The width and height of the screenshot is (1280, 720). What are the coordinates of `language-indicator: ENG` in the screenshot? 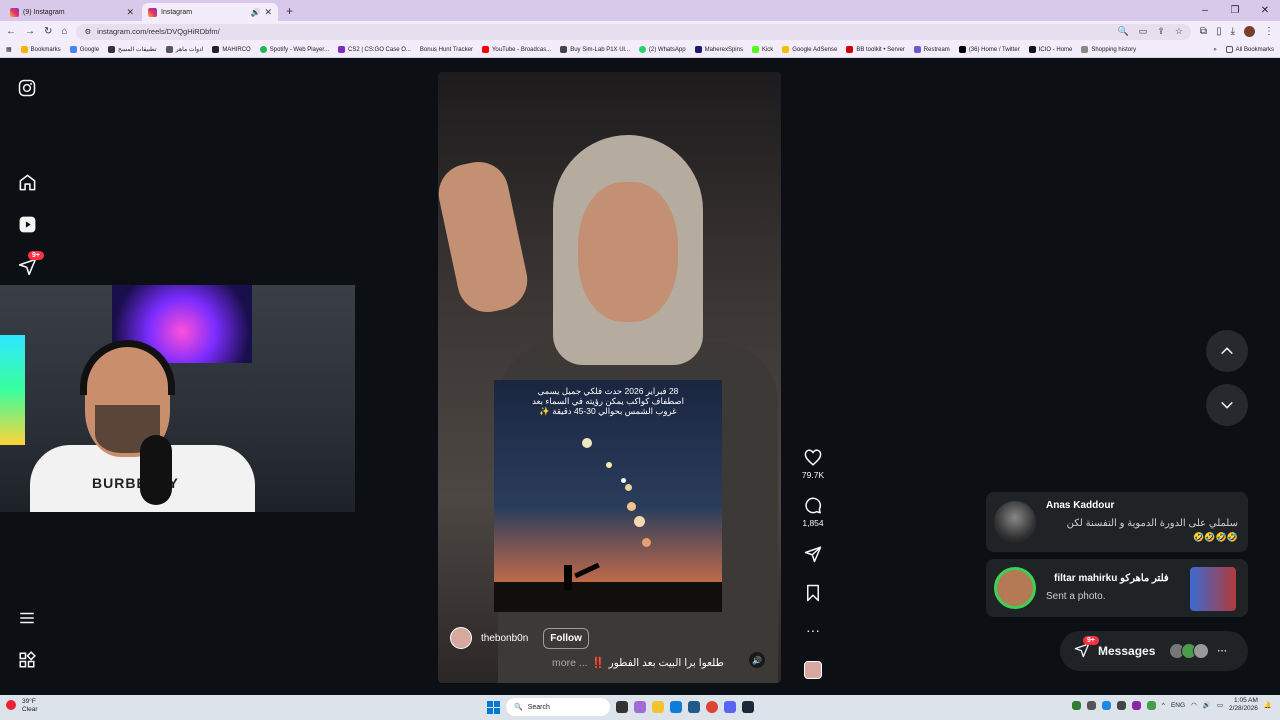 It's located at (1178, 705).